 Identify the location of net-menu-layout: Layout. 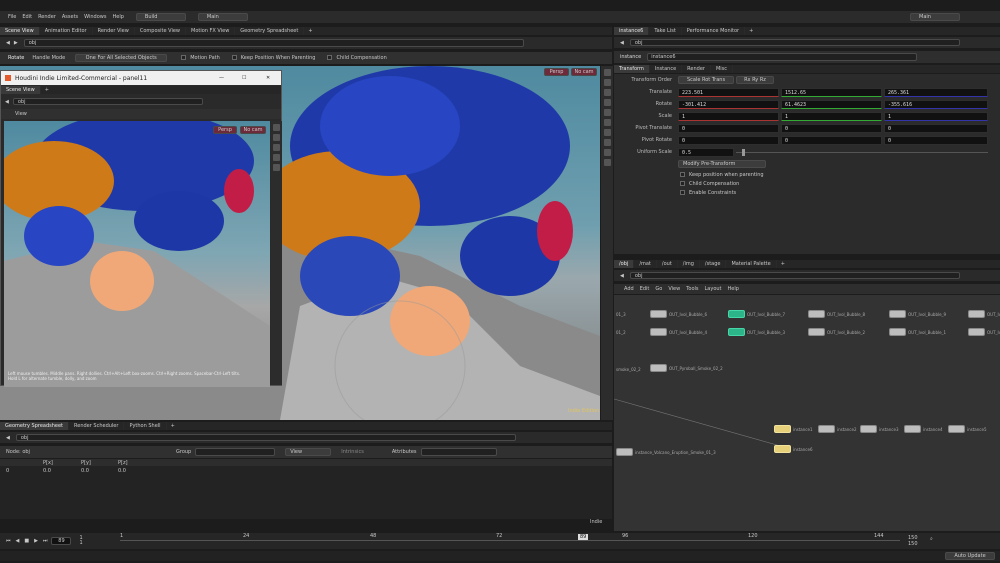
(713, 289).